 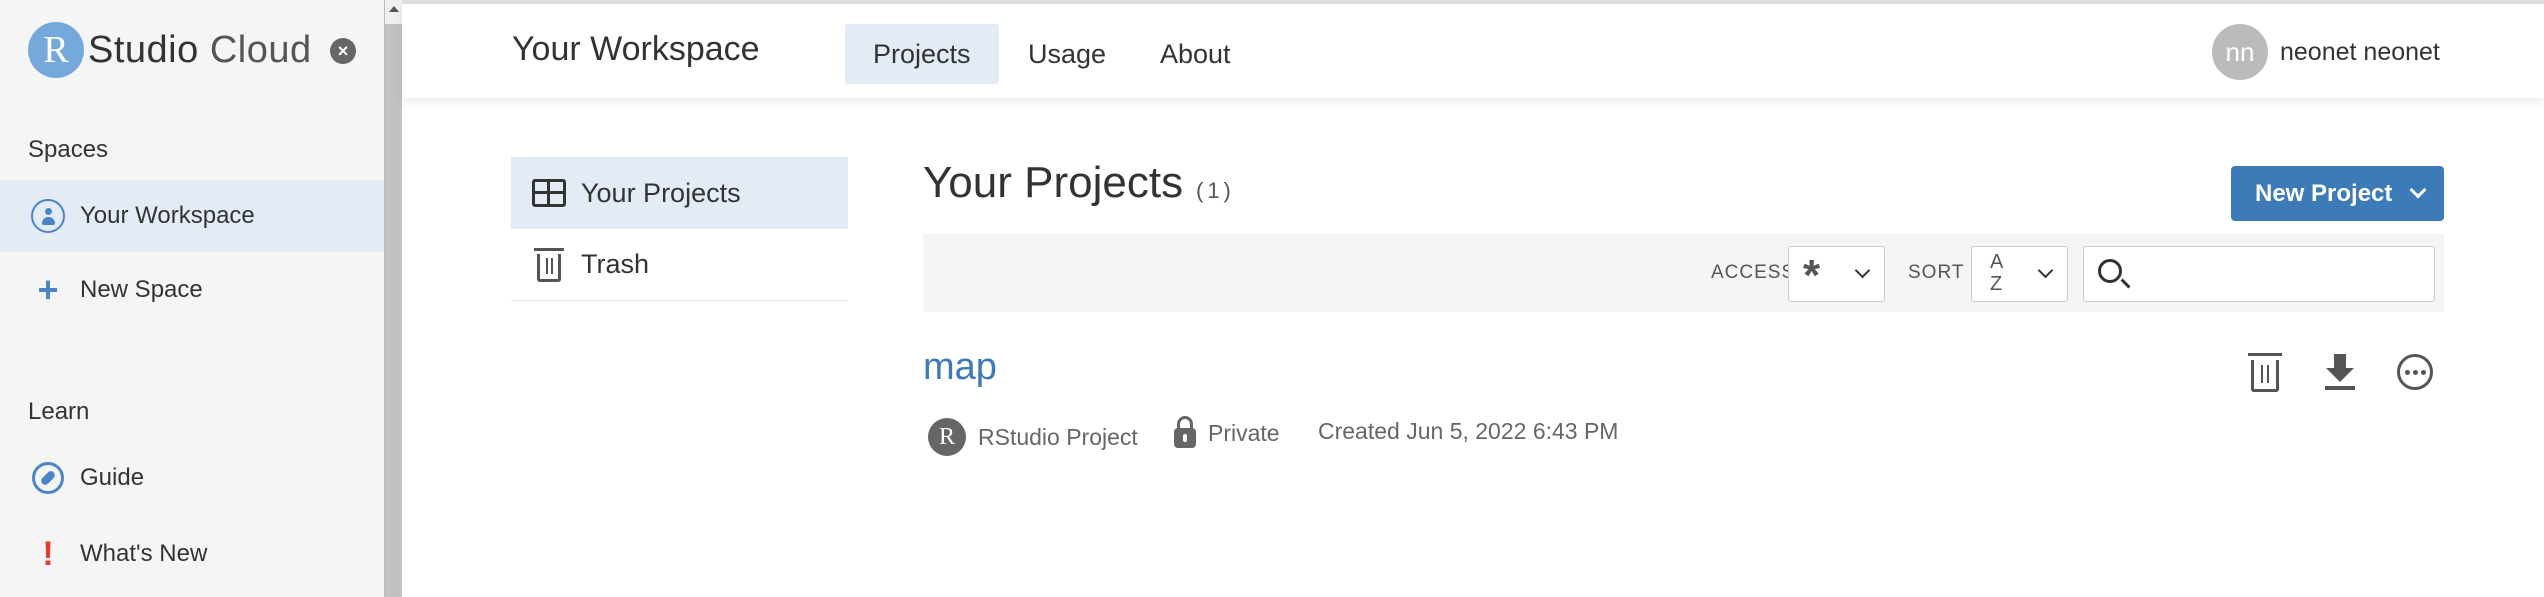 What do you see at coordinates (48, 216) in the screenshot?
I see `user-circle-icon` at bounding box center [48, 216].